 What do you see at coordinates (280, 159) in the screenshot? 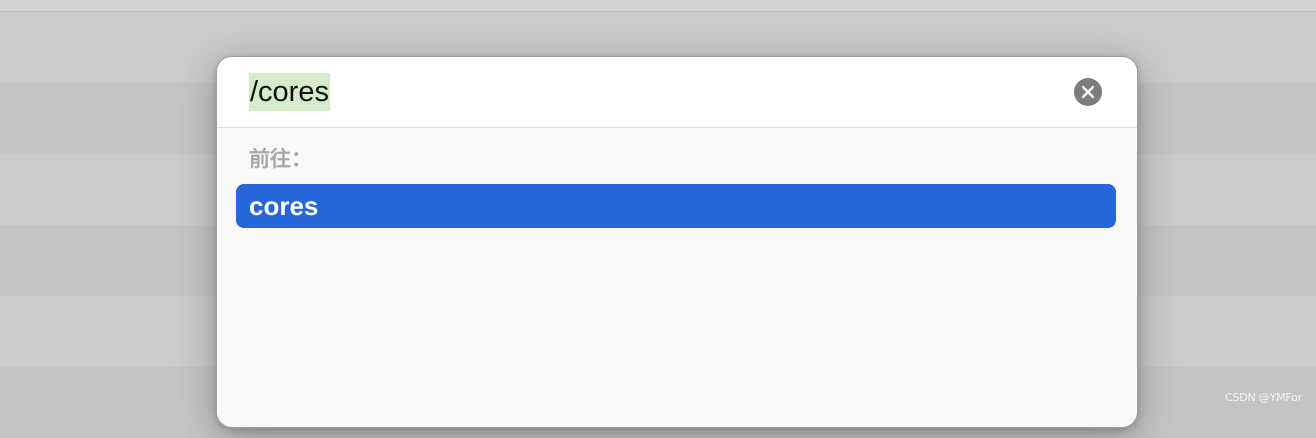
I see `go-to-section-label: 前往：` at bounding box center [280, 159].